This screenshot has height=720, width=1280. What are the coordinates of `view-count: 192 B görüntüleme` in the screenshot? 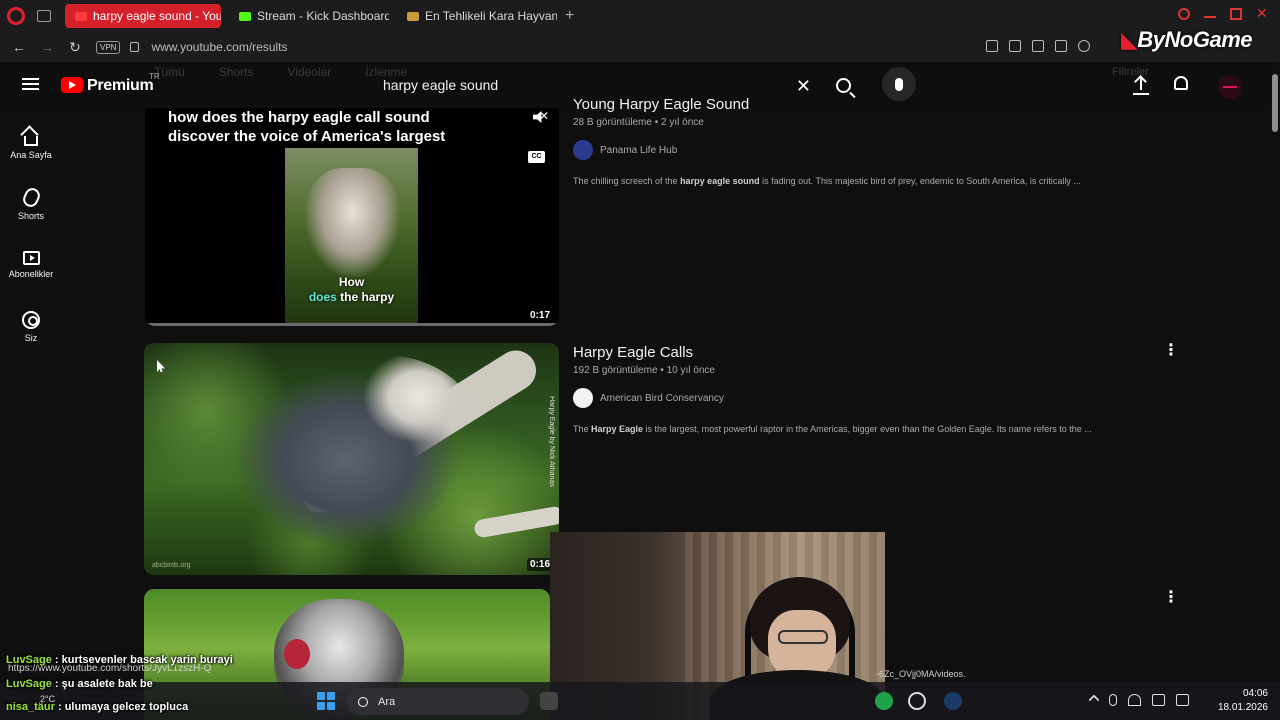 It's located at (615, 370).